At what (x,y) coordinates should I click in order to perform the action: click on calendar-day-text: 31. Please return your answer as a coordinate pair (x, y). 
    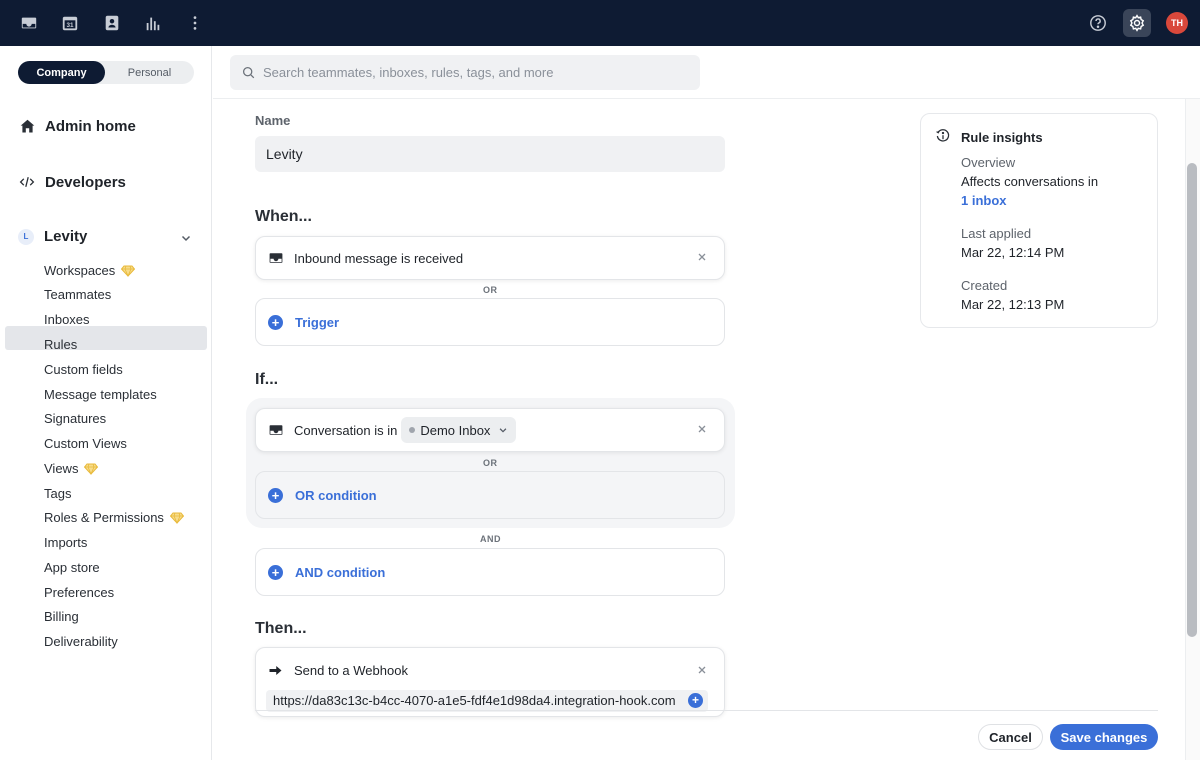
    Looking at the image, I should click on (70, 25).